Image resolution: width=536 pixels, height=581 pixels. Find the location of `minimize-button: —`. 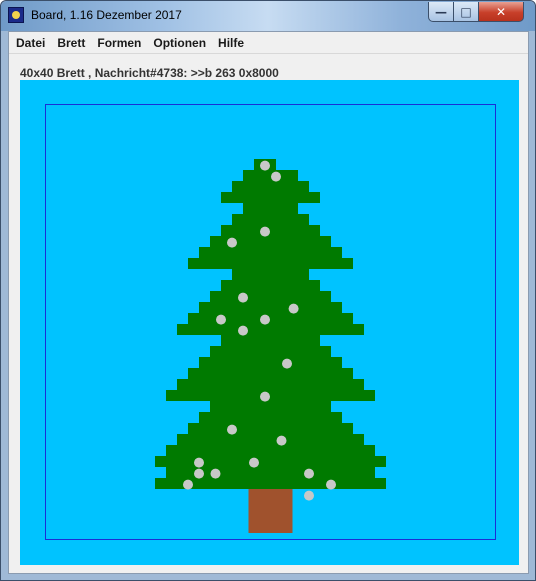

minimize-button: — is located at coordinates (441, 12).